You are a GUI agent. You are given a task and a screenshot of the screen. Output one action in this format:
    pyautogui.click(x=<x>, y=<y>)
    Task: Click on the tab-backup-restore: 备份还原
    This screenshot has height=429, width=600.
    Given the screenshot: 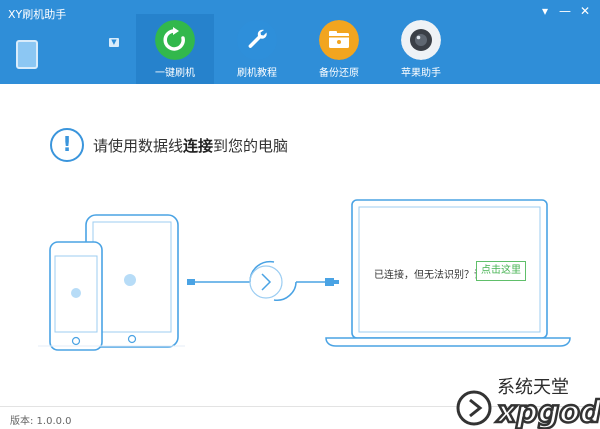 What is the action you would take?
    pyautogui.click(x=339, y=49)
    